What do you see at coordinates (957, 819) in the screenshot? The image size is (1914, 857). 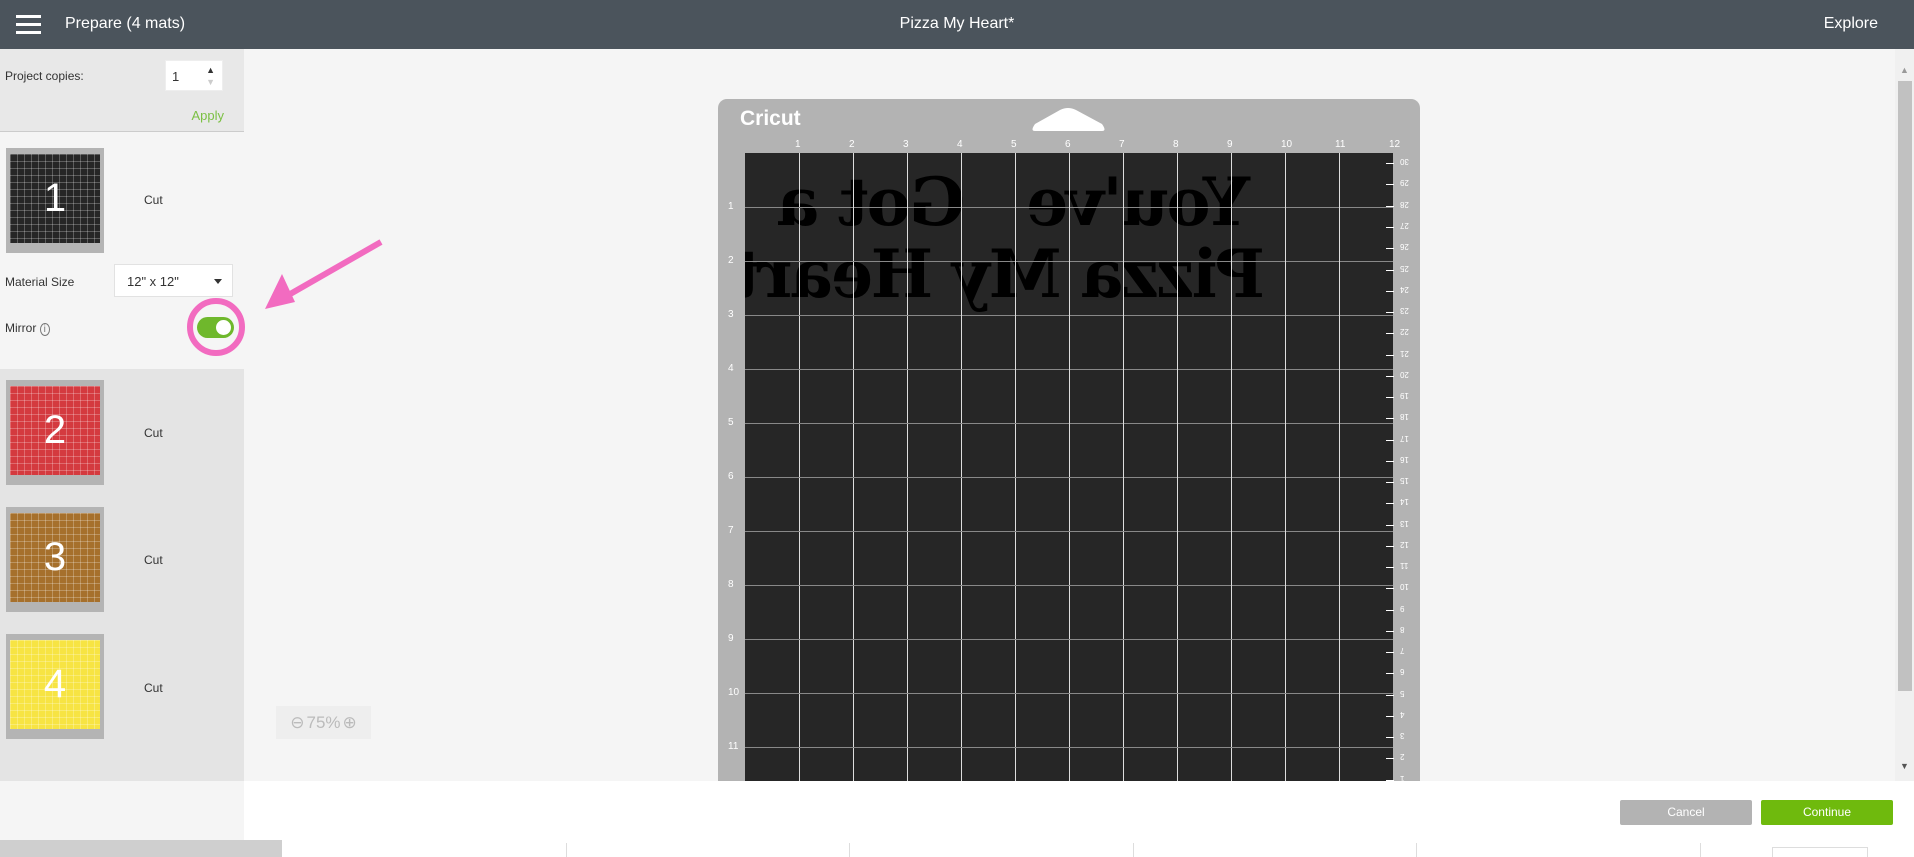 I see `footer-bar: Cancel Continue` at bounding box center [957, 819].